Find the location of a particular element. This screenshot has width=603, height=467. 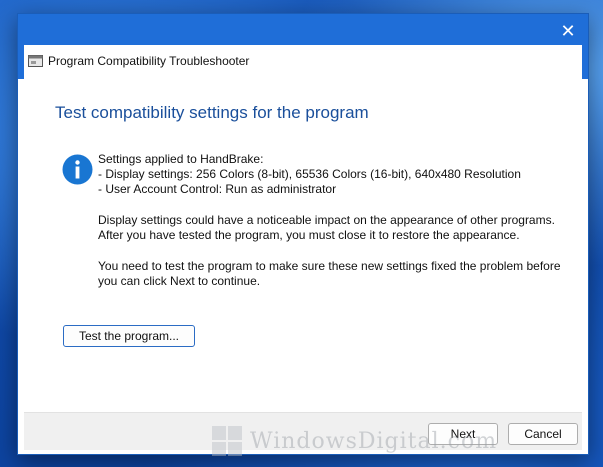

info-icon is located at coordinates (77, 169).